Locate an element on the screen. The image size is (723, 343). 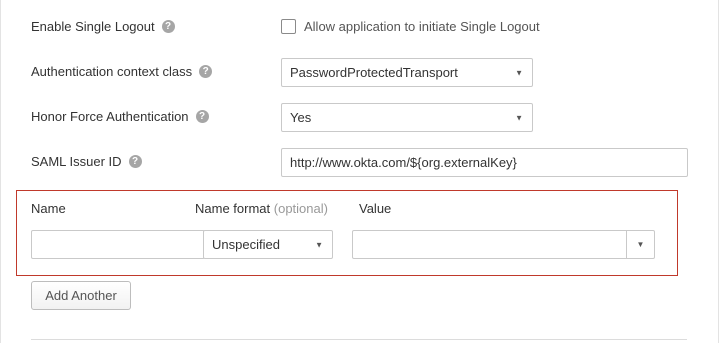
attr-value-header: Value is located at coordinates (375, 208).